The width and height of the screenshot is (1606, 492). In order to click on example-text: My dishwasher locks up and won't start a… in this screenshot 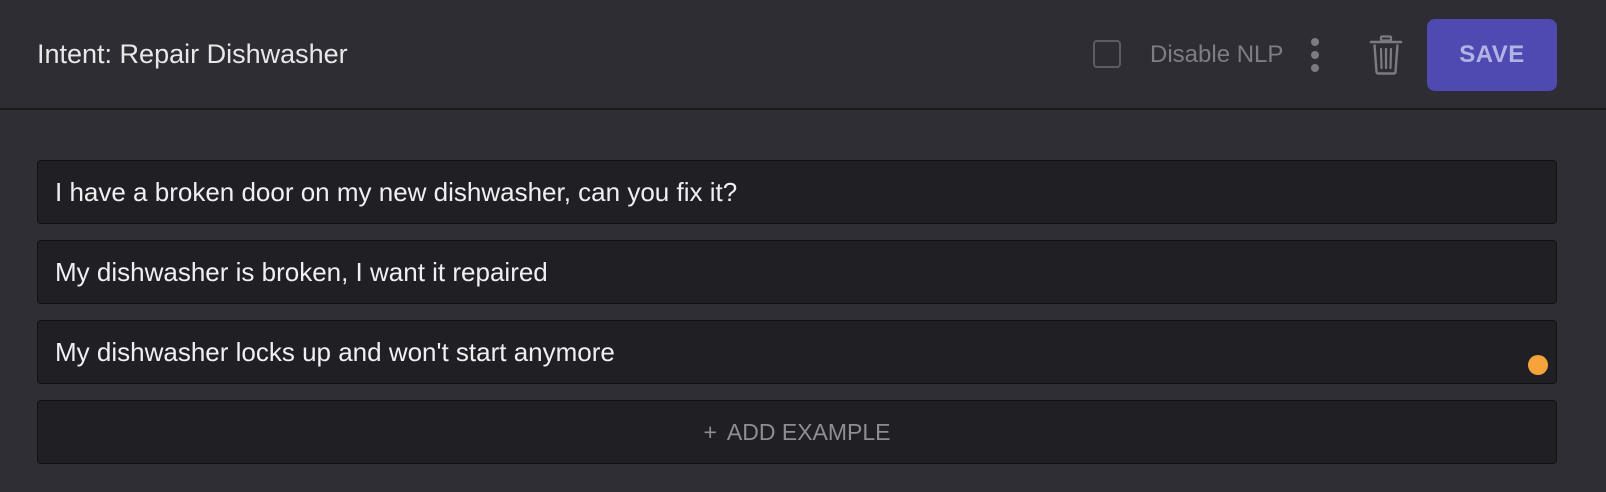, I will do `click(335, 352)`.